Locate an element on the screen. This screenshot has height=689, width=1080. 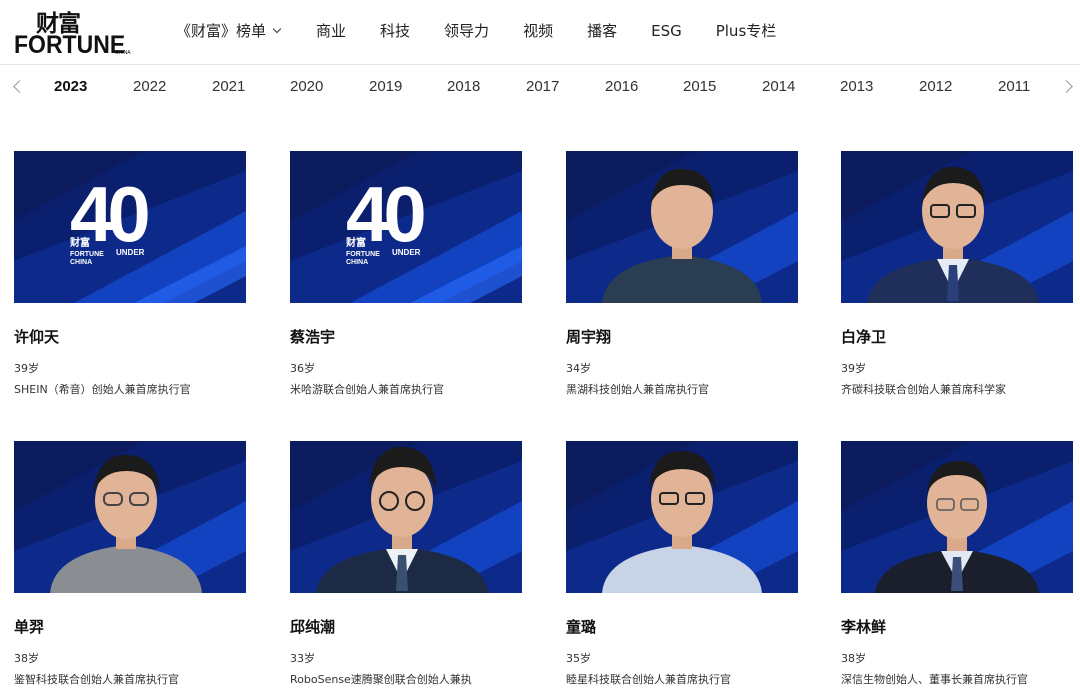
person-name: 蔡浩宇 is located at coordinates (312, 336).